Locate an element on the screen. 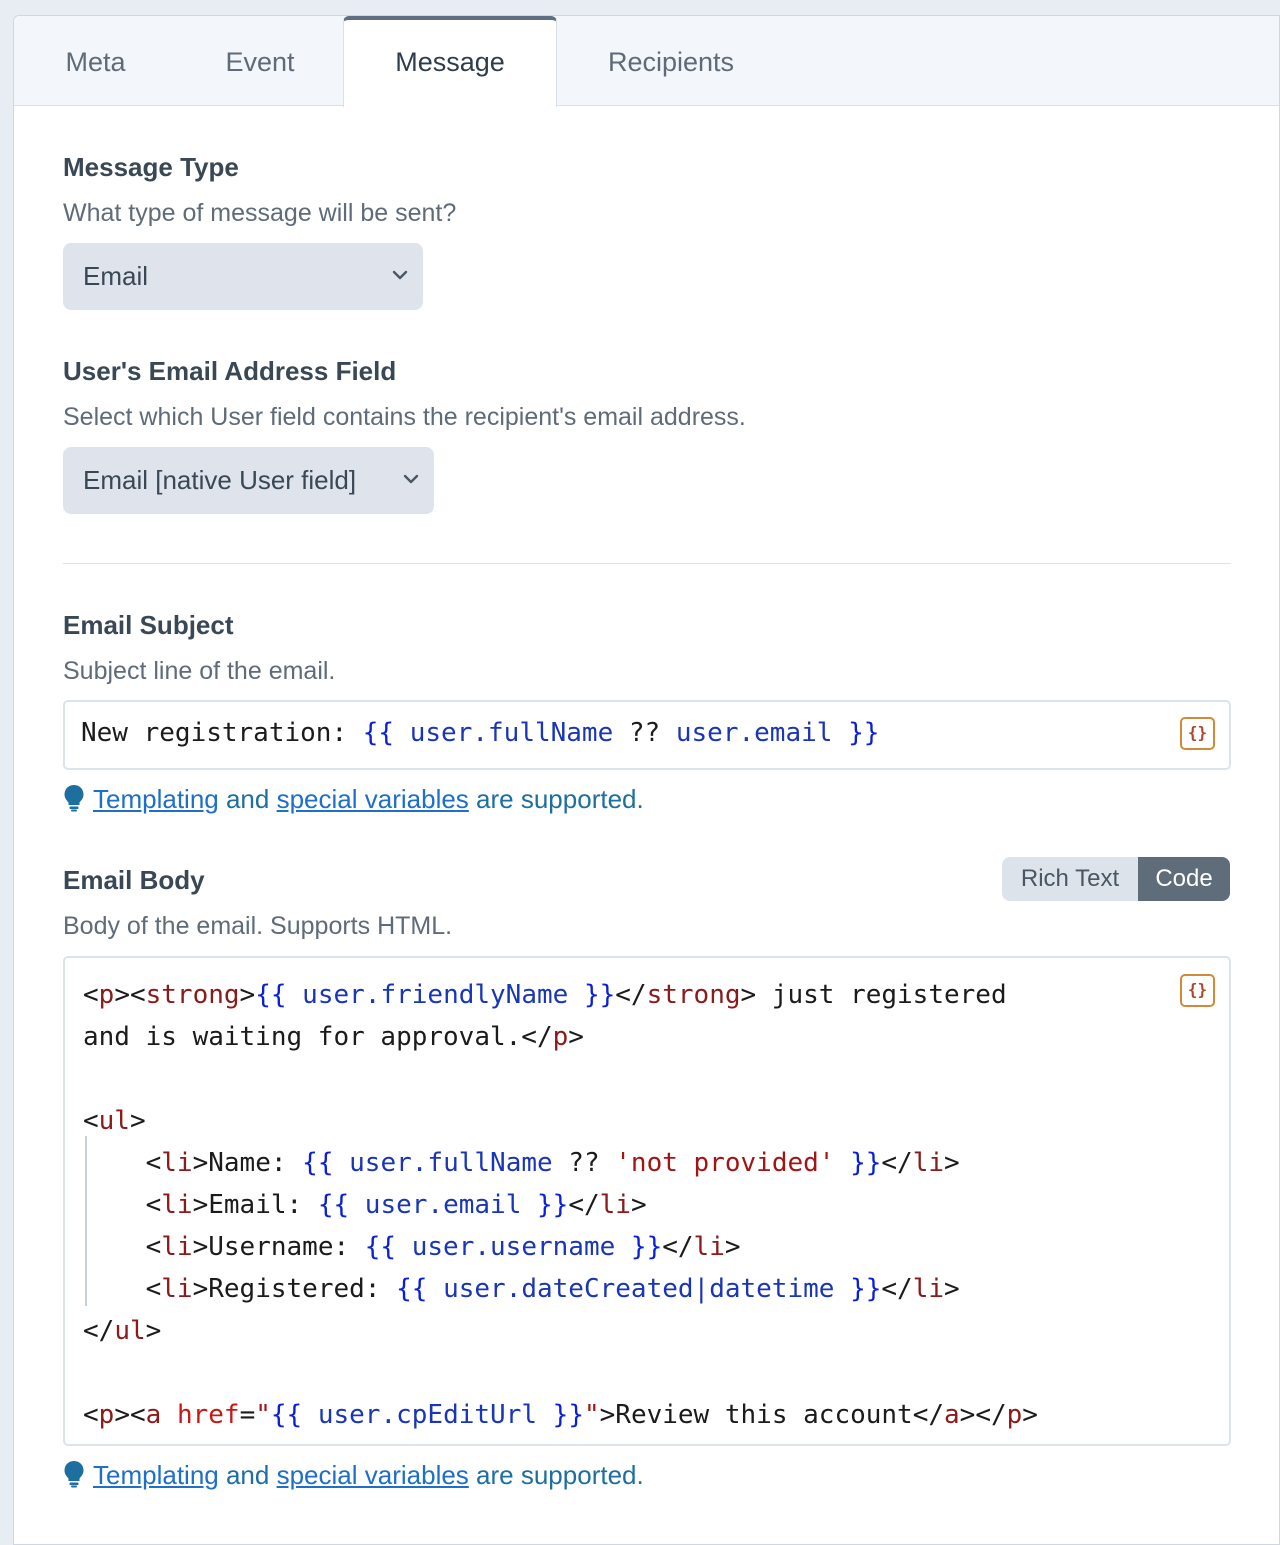 The height and width of the screenshot is (1545, 1280). tab-bar: Meta Event Message Recipients is located at coordinates (646, 61).